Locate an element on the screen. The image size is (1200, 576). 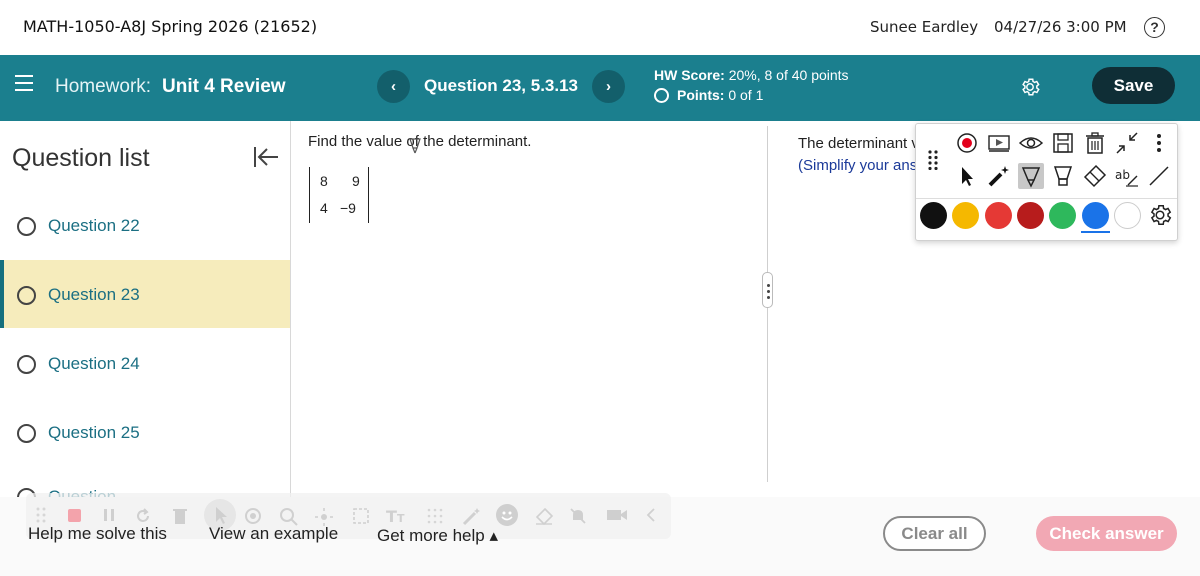
user-name: Sunee Eardley is located at coordinates (924, 27).